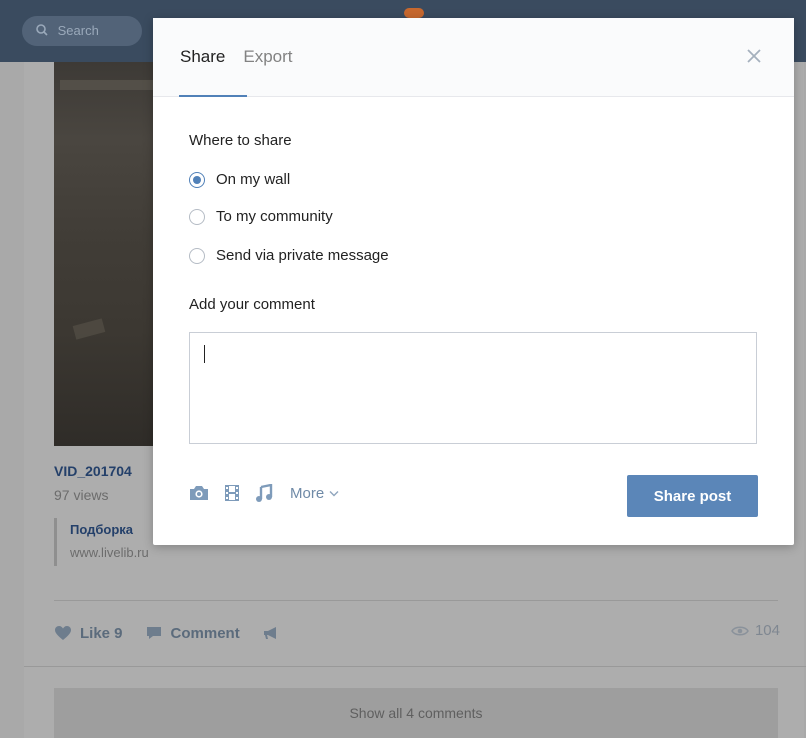  I want to click on where-to-share-label: Where to share, so click(240, 140).